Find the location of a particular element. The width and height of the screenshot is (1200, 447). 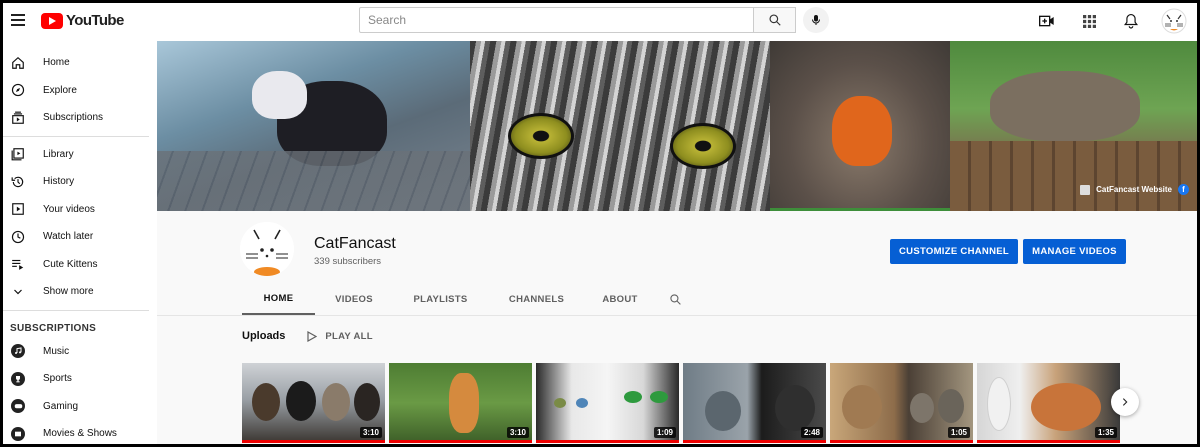

voice-search-button is located at coordinates (816, 20).